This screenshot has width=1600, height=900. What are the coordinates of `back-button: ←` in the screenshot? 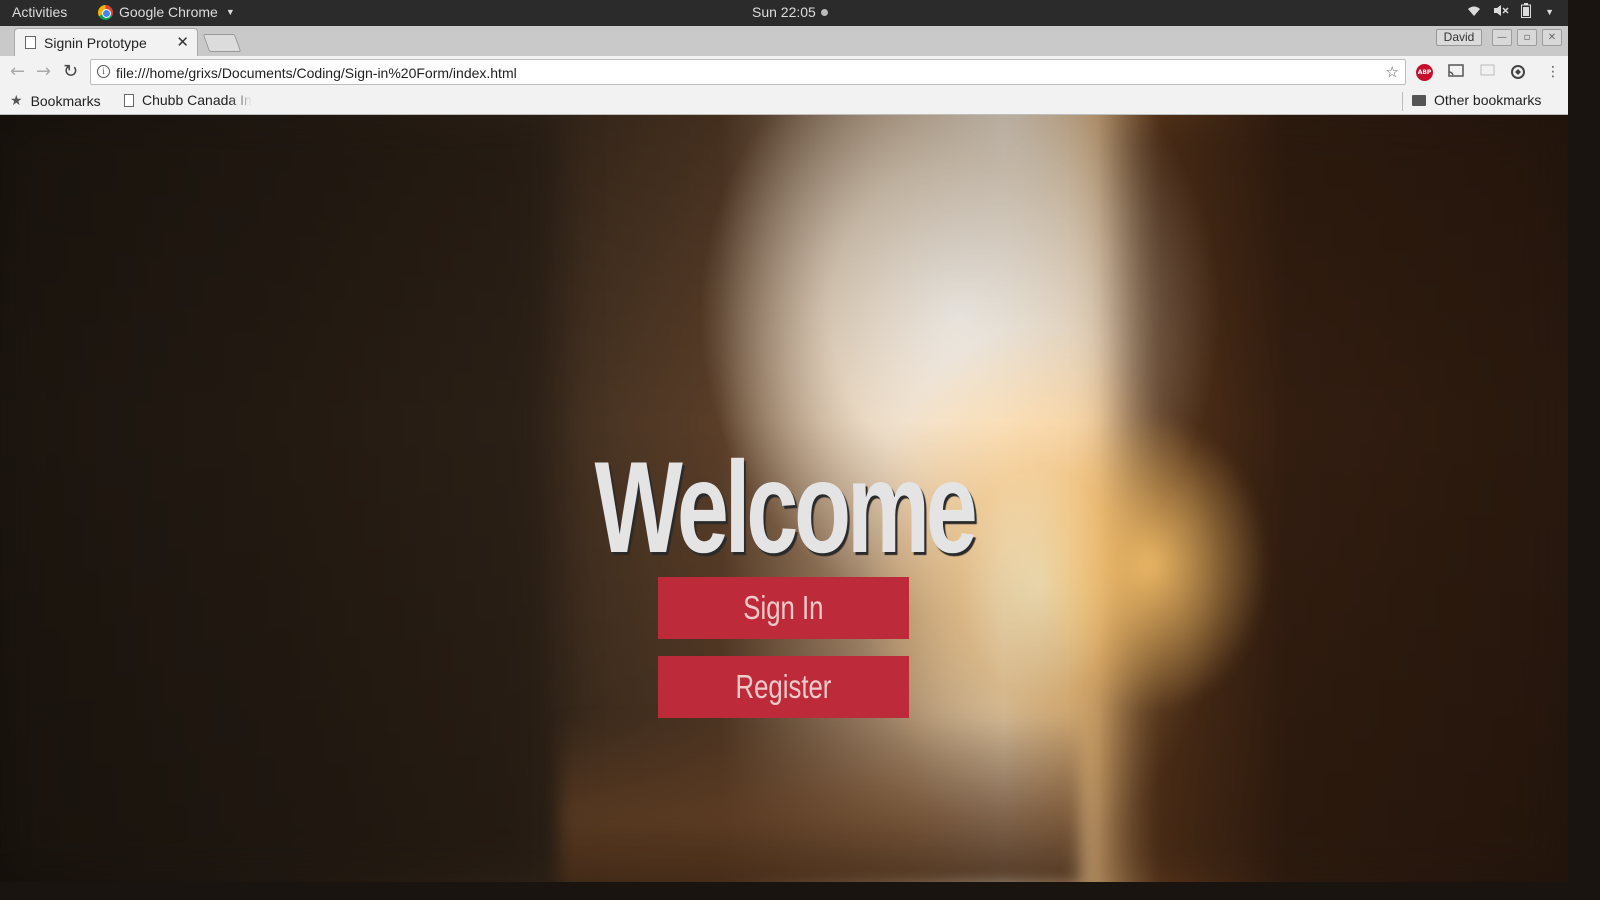 It's located at (17, 71).